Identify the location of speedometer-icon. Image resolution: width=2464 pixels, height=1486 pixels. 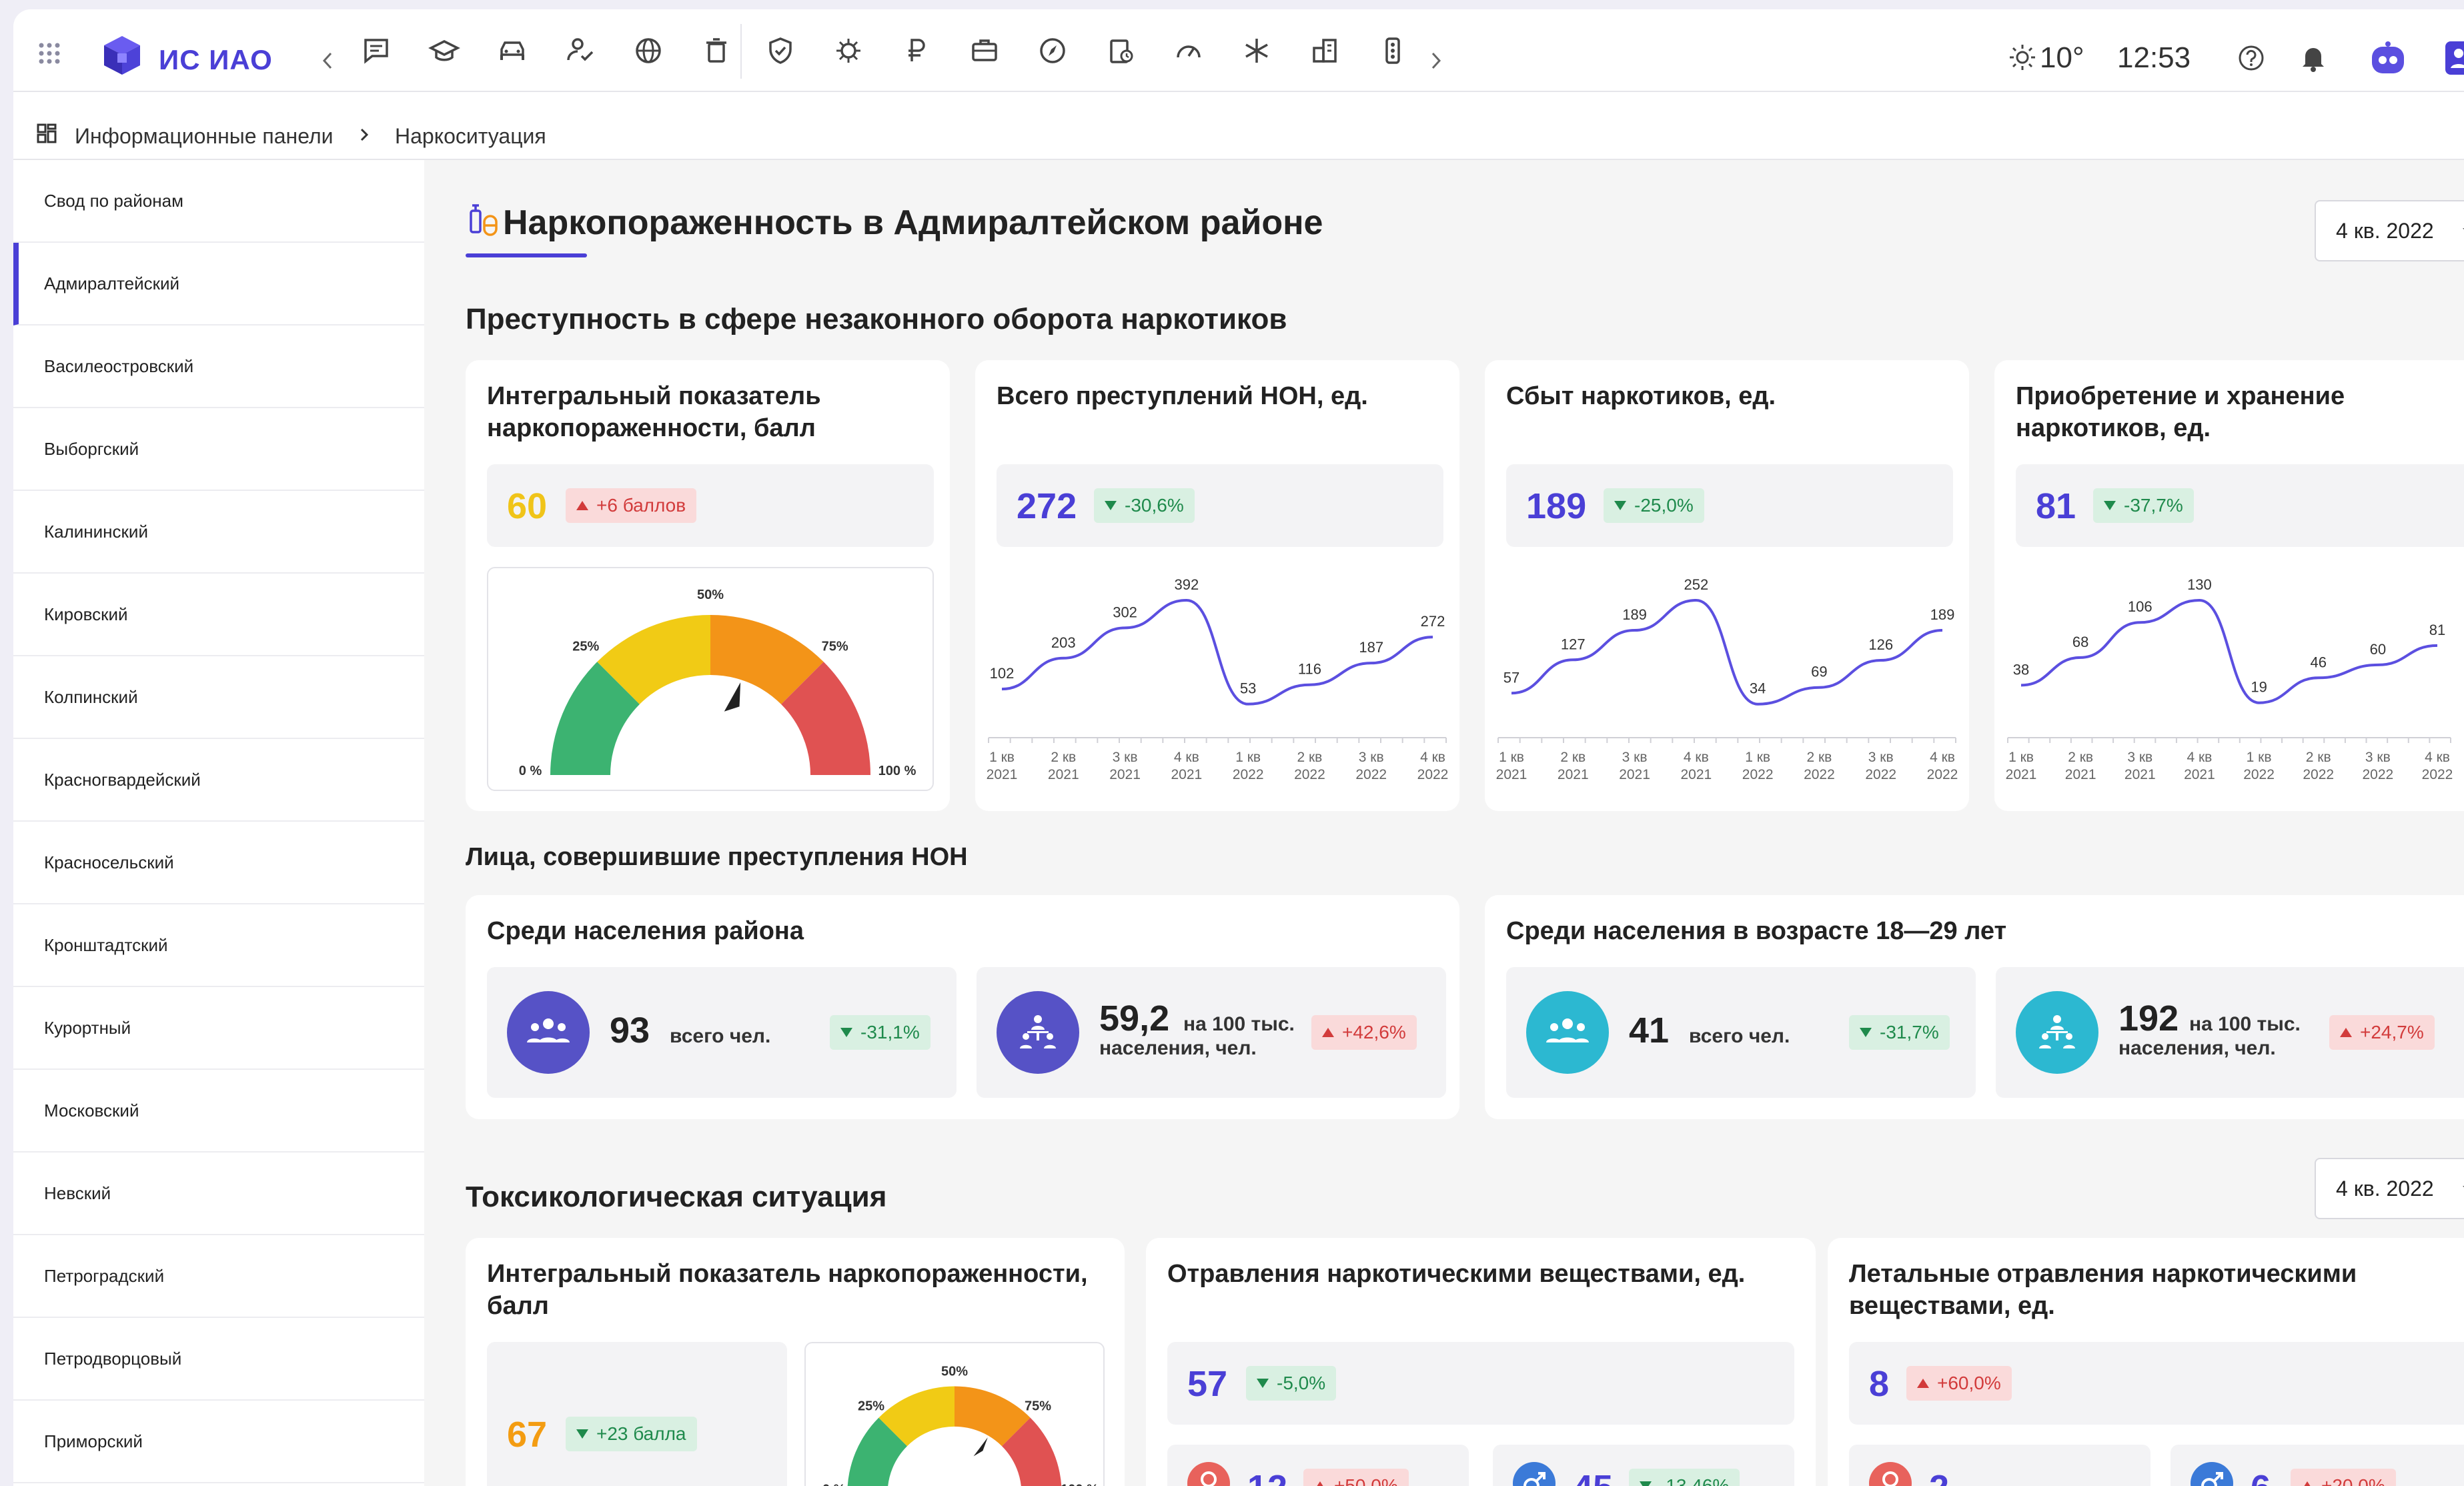
(1189, 51).